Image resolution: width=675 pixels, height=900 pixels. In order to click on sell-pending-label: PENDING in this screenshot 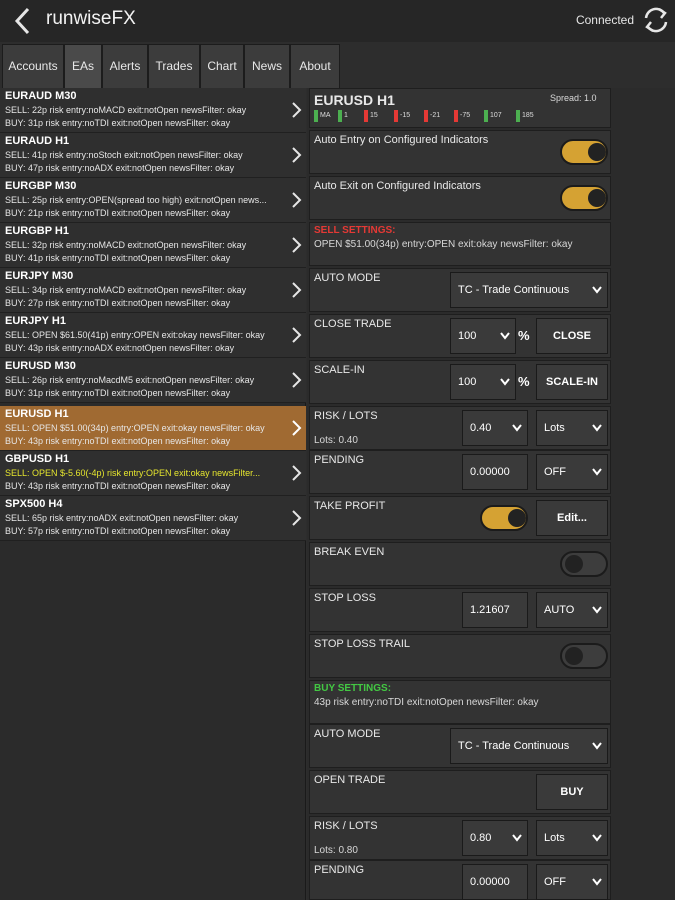, I will do `click(339, 460)`.